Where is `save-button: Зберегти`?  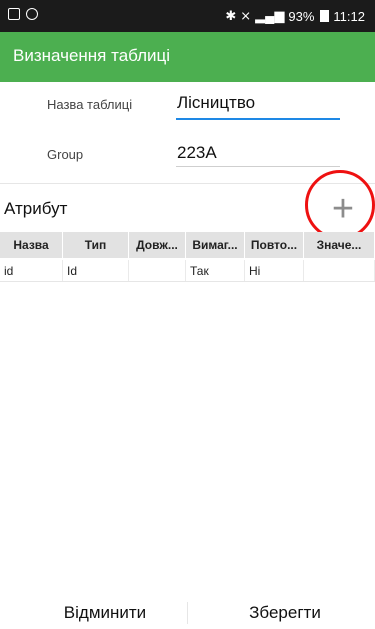
save-button: Зберегти is located at coordinates (285, 612).